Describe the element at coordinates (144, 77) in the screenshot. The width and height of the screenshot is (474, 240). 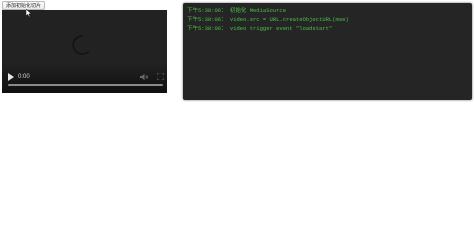
I see `volume-muted-icon` at that location.